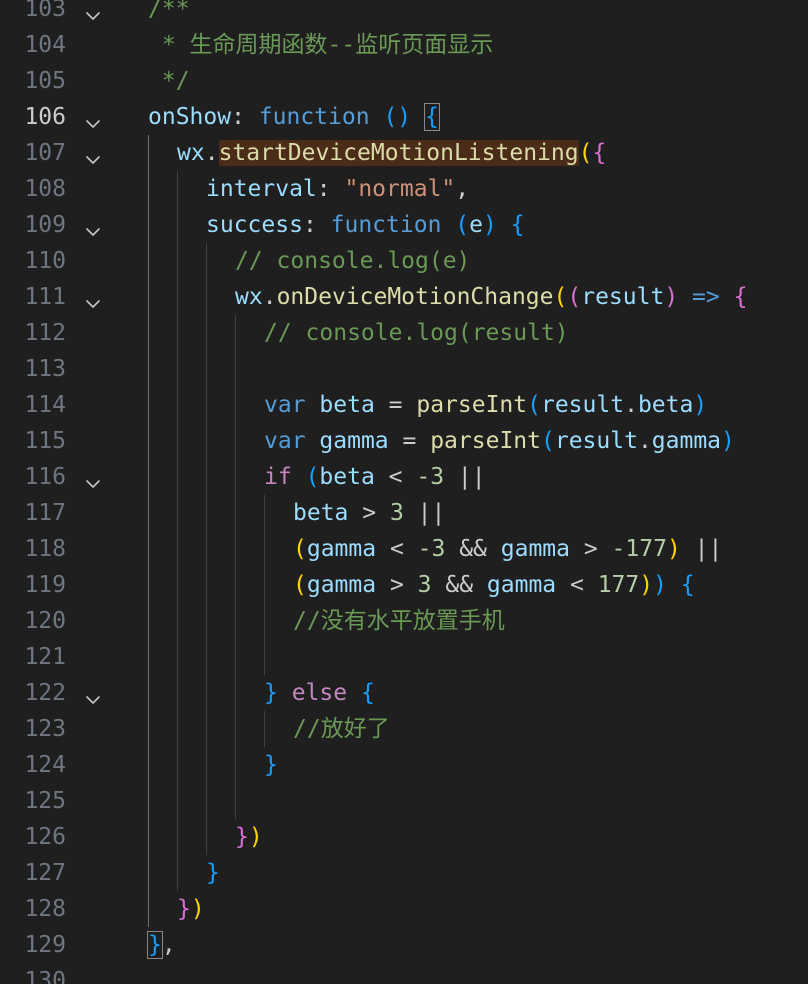 The height and width of the screenshot is (984, 808). Describe the element at coordinates (404, 909) in the screenshot. I see `code-line: 128})` at that location.